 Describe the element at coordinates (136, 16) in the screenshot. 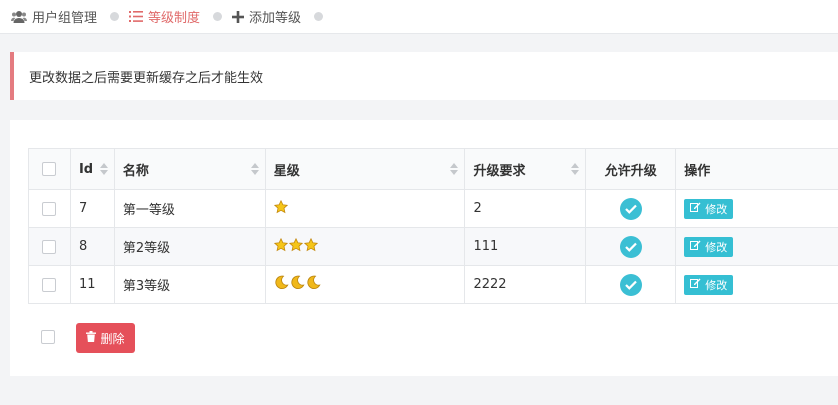

I see `list-icon` at that location.